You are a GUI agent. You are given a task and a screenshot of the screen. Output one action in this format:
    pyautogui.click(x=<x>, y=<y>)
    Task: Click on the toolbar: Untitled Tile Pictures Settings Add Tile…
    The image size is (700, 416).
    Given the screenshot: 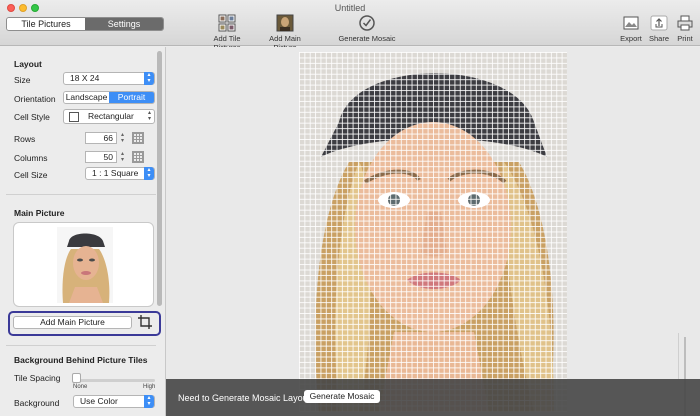 What is the action you would take?
    pyautogui.click(x=350, y=26)
    